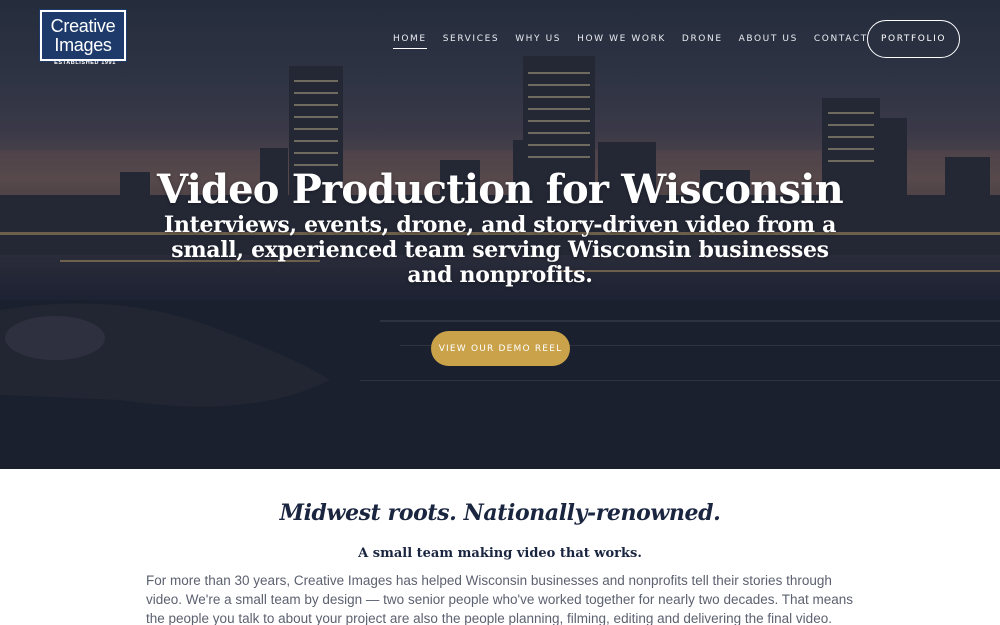 Image resolution: width=1000 pixels, height=625 pixels. Describe the element at coordinates (500, 189) in the screenshot. I see `hero-title: Video Production for Wisconsin` at that location.